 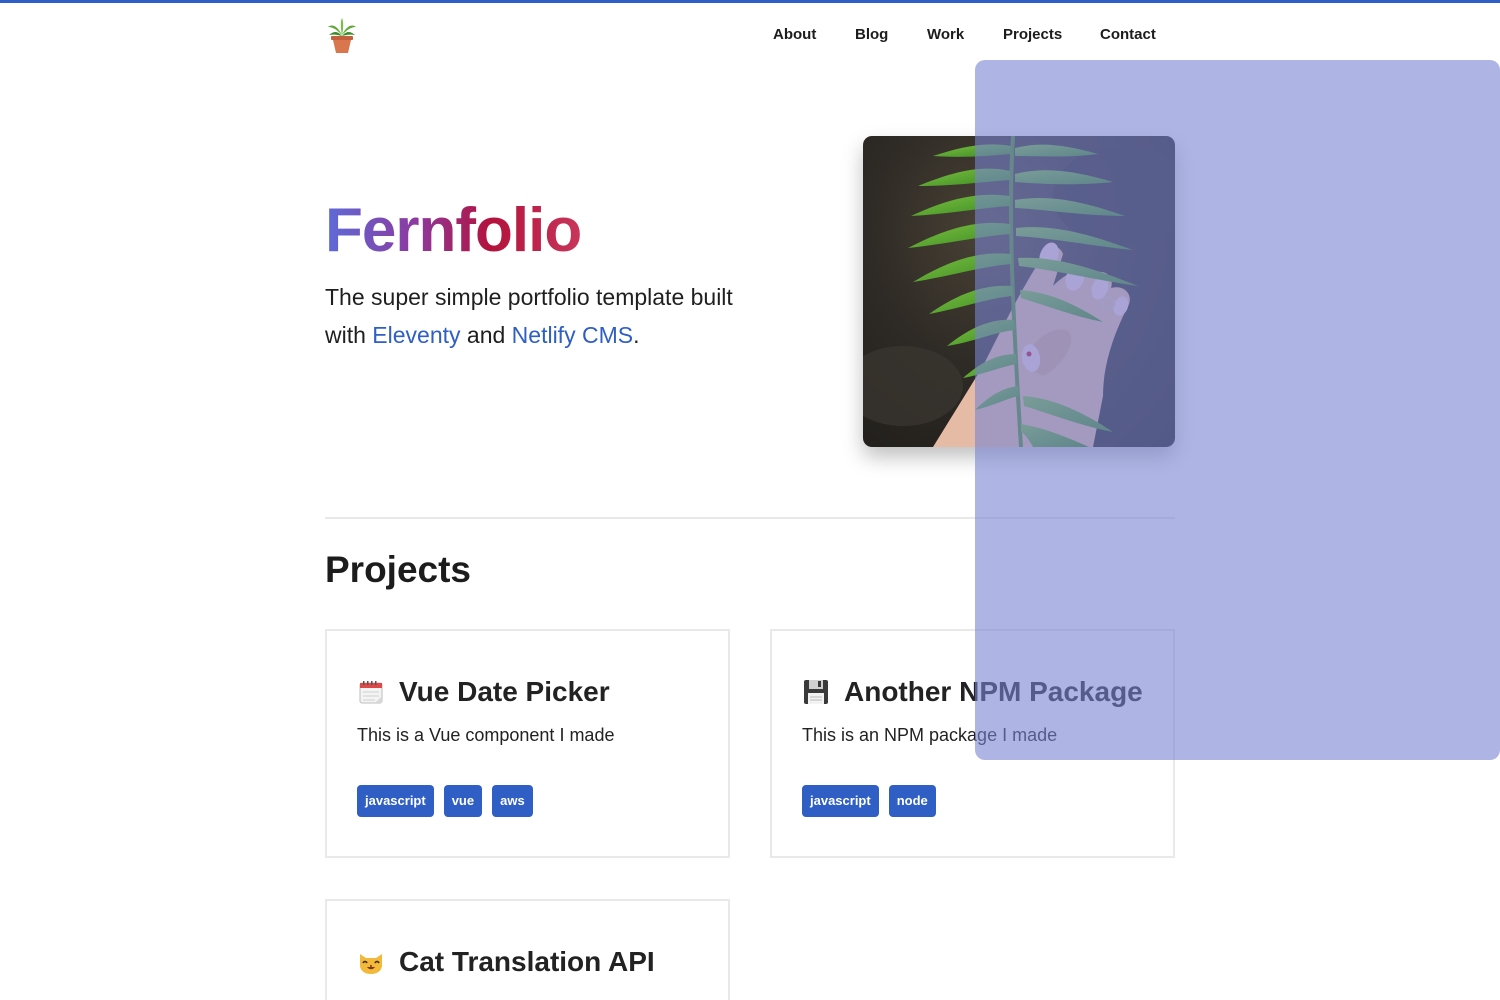 I want to click on project-tags: javascript vue aws, so click(x=445, y=801).